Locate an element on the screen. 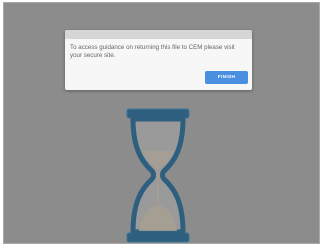 This screenshot has width=323, height=247. finish-button: FINISH is located at coordinates (226, 77).